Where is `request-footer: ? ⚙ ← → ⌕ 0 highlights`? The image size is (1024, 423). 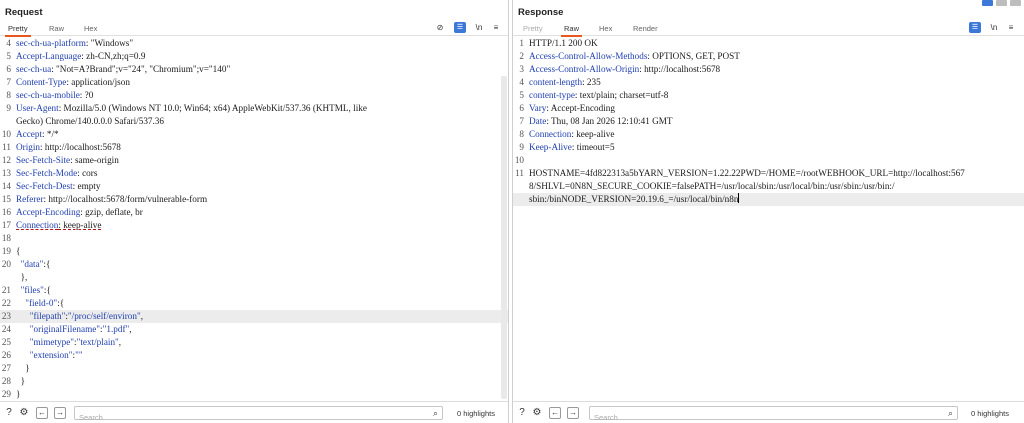
request-footer: ? ⚙ ← → ⌕ 0 highlights is located at coordinates (254, 412).